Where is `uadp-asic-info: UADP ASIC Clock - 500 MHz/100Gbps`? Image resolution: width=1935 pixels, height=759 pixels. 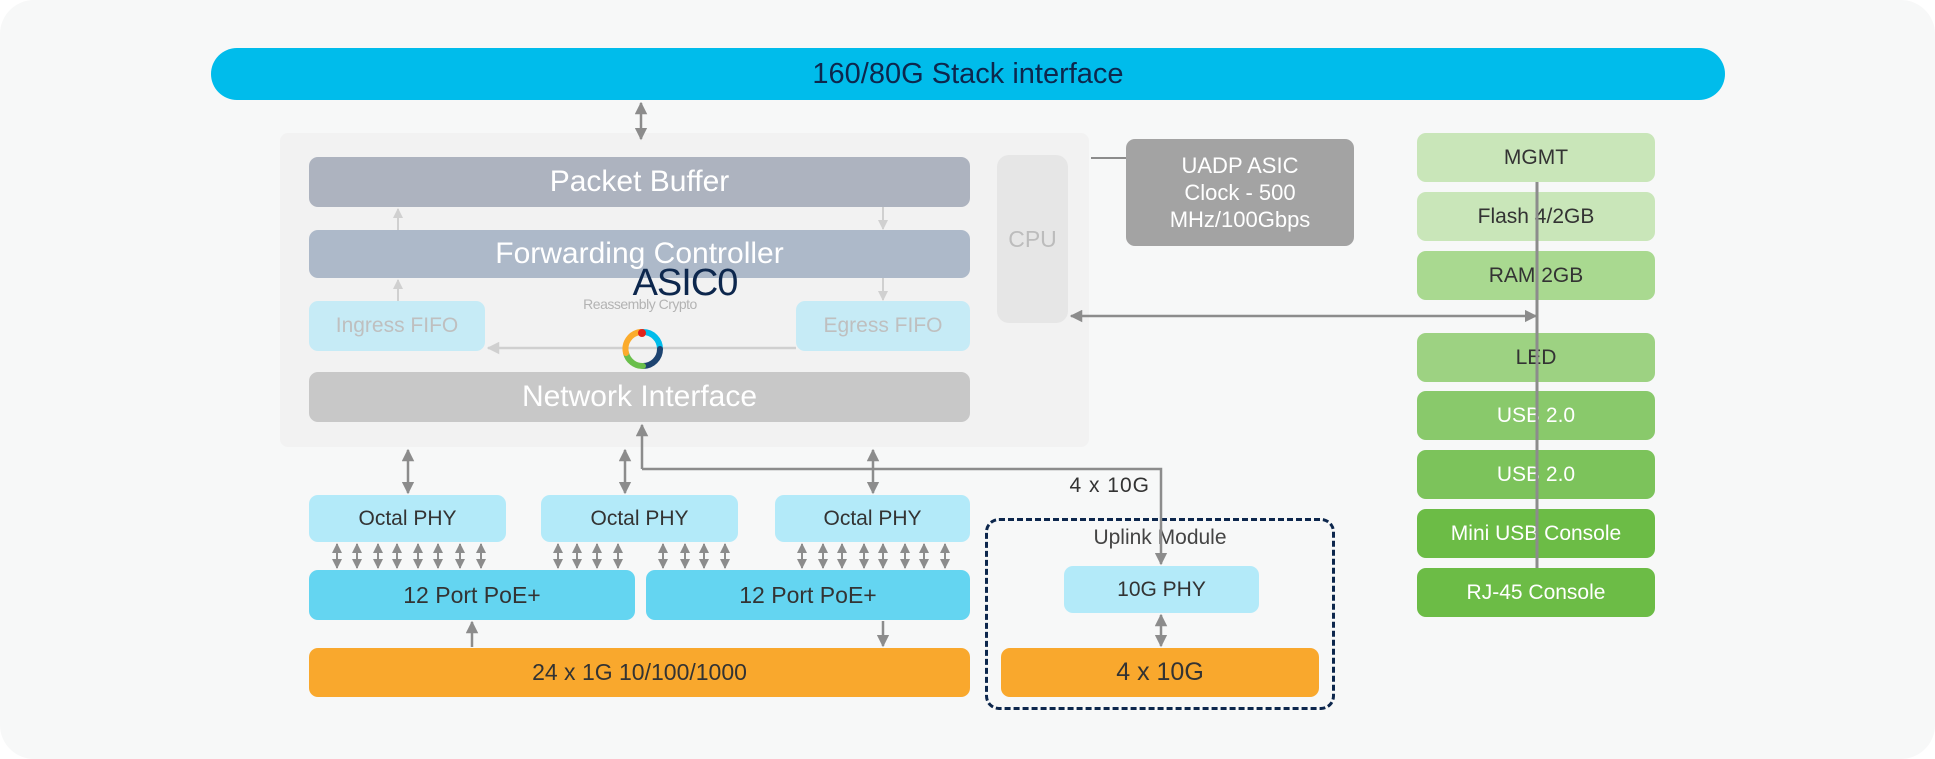 uadp-asic-info: UADP ASIC Clock - 500 MHz/100Gbps is located at coordinates (1240, 192).